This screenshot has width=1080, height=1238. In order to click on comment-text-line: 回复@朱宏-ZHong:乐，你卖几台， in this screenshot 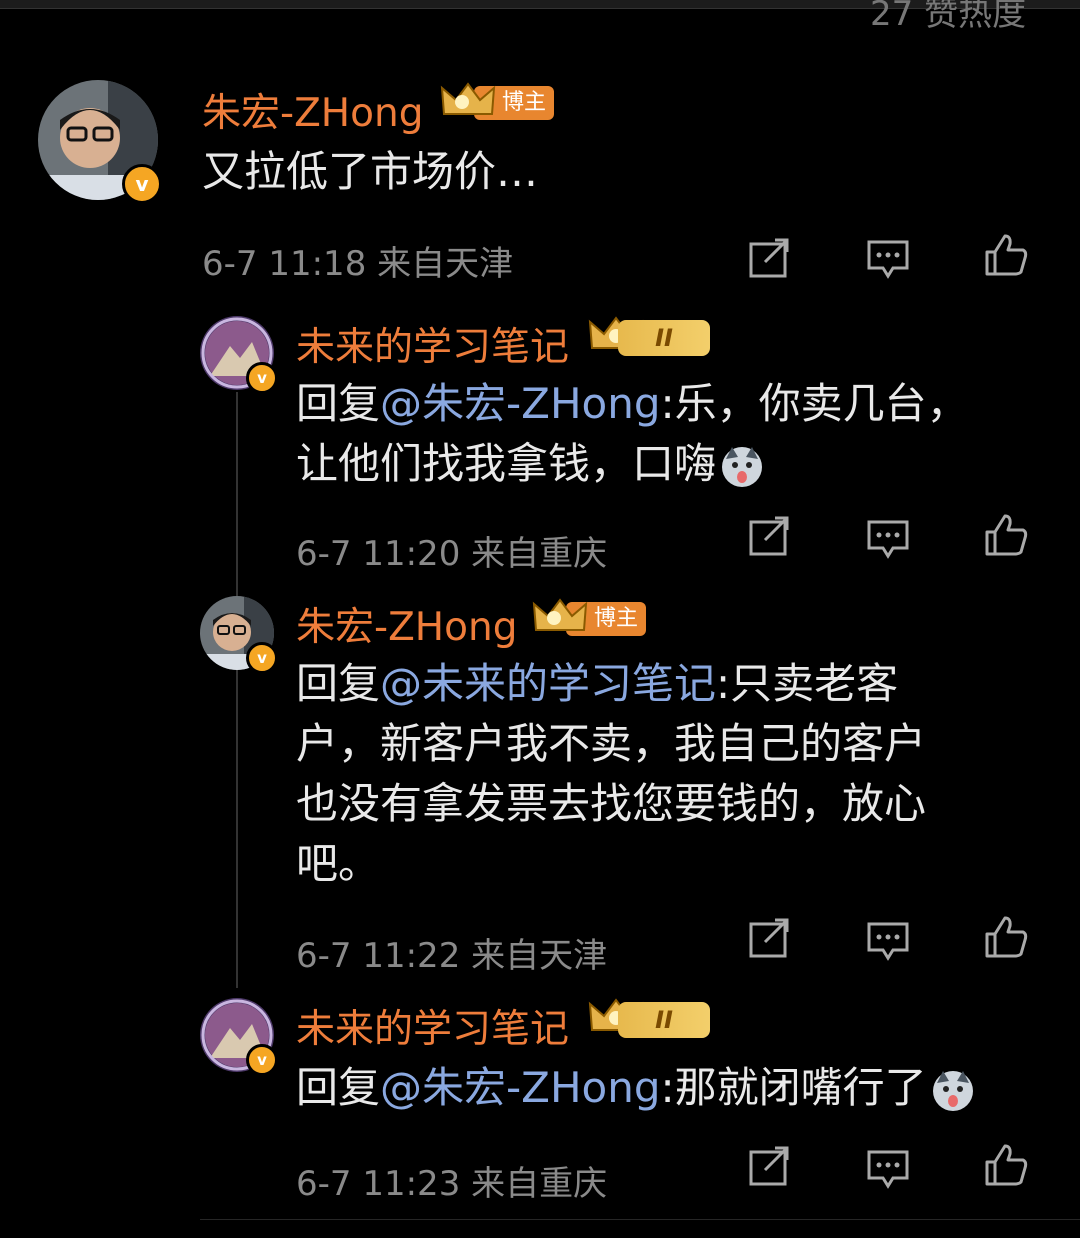, I will do `click(656, 404)`.